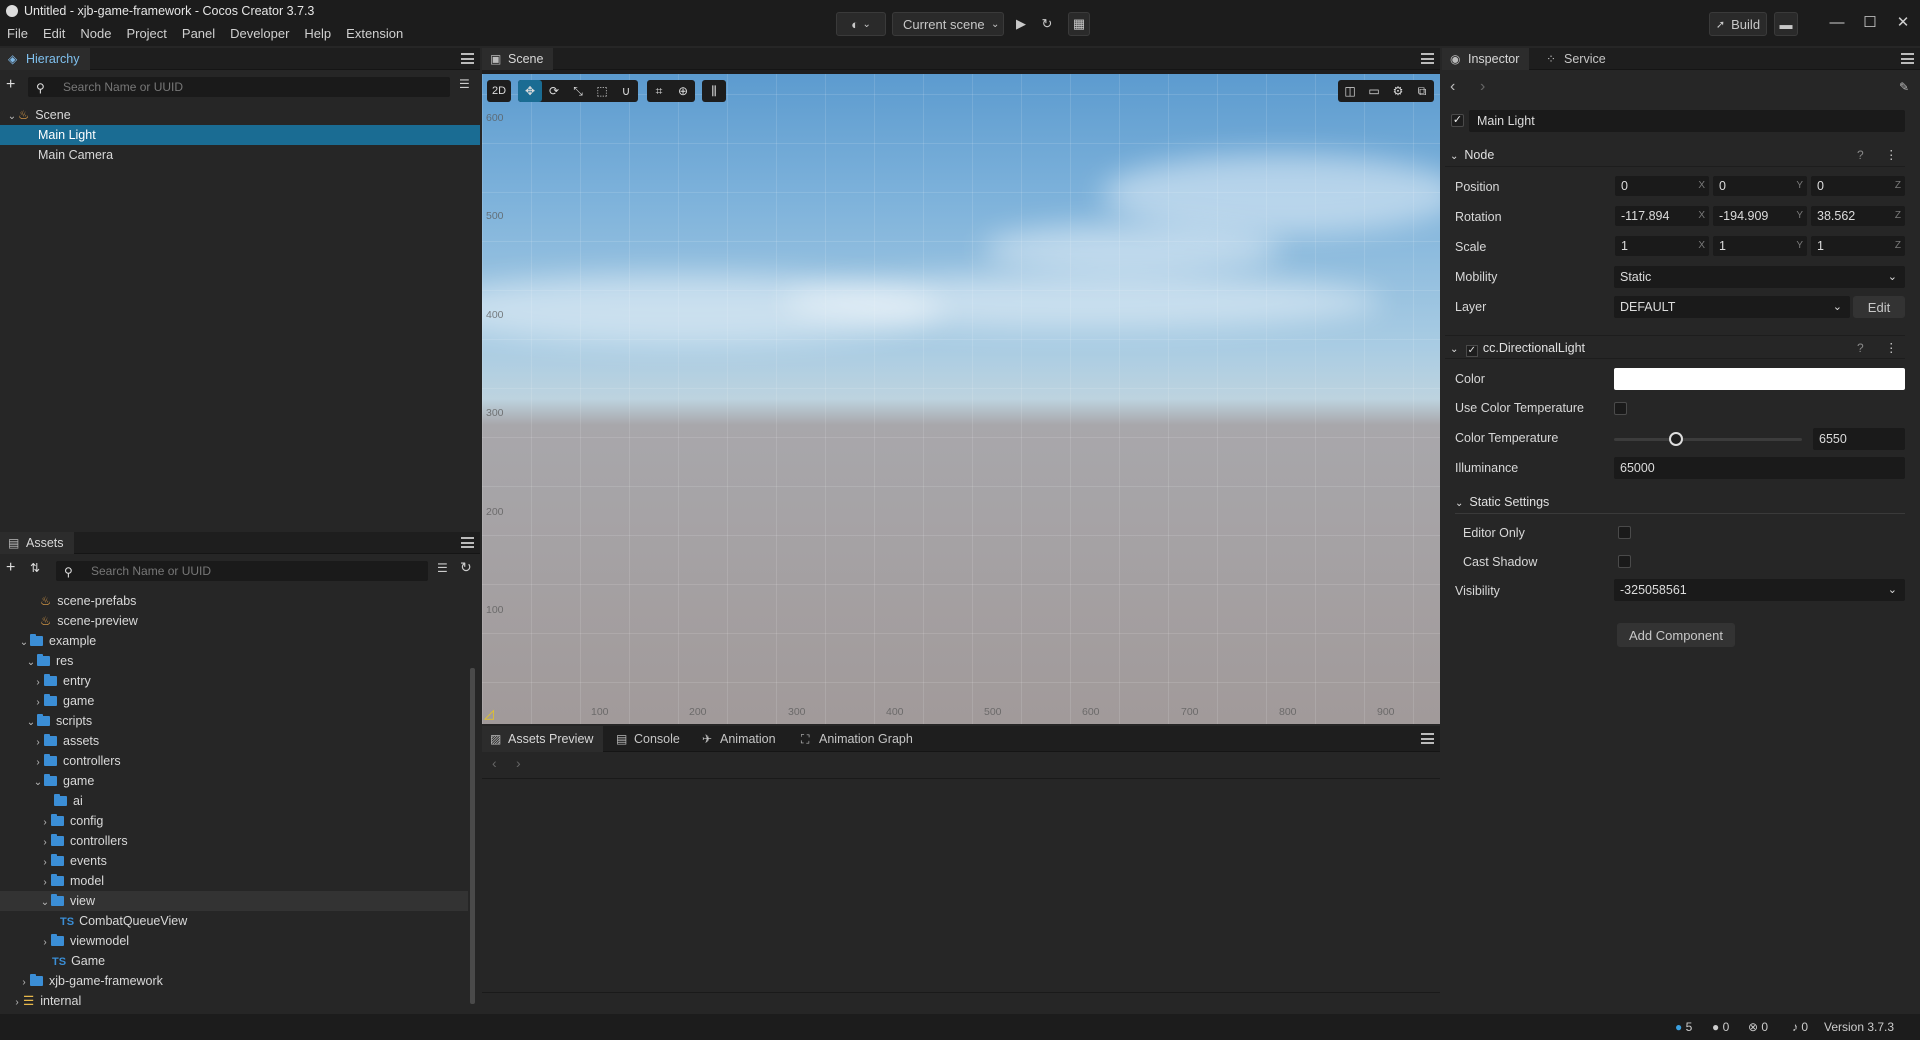  What do you see at coordinates (442, 568) in the screenshot?
I see `filter-list-icon: ☰` at bounding box center [442, 568].